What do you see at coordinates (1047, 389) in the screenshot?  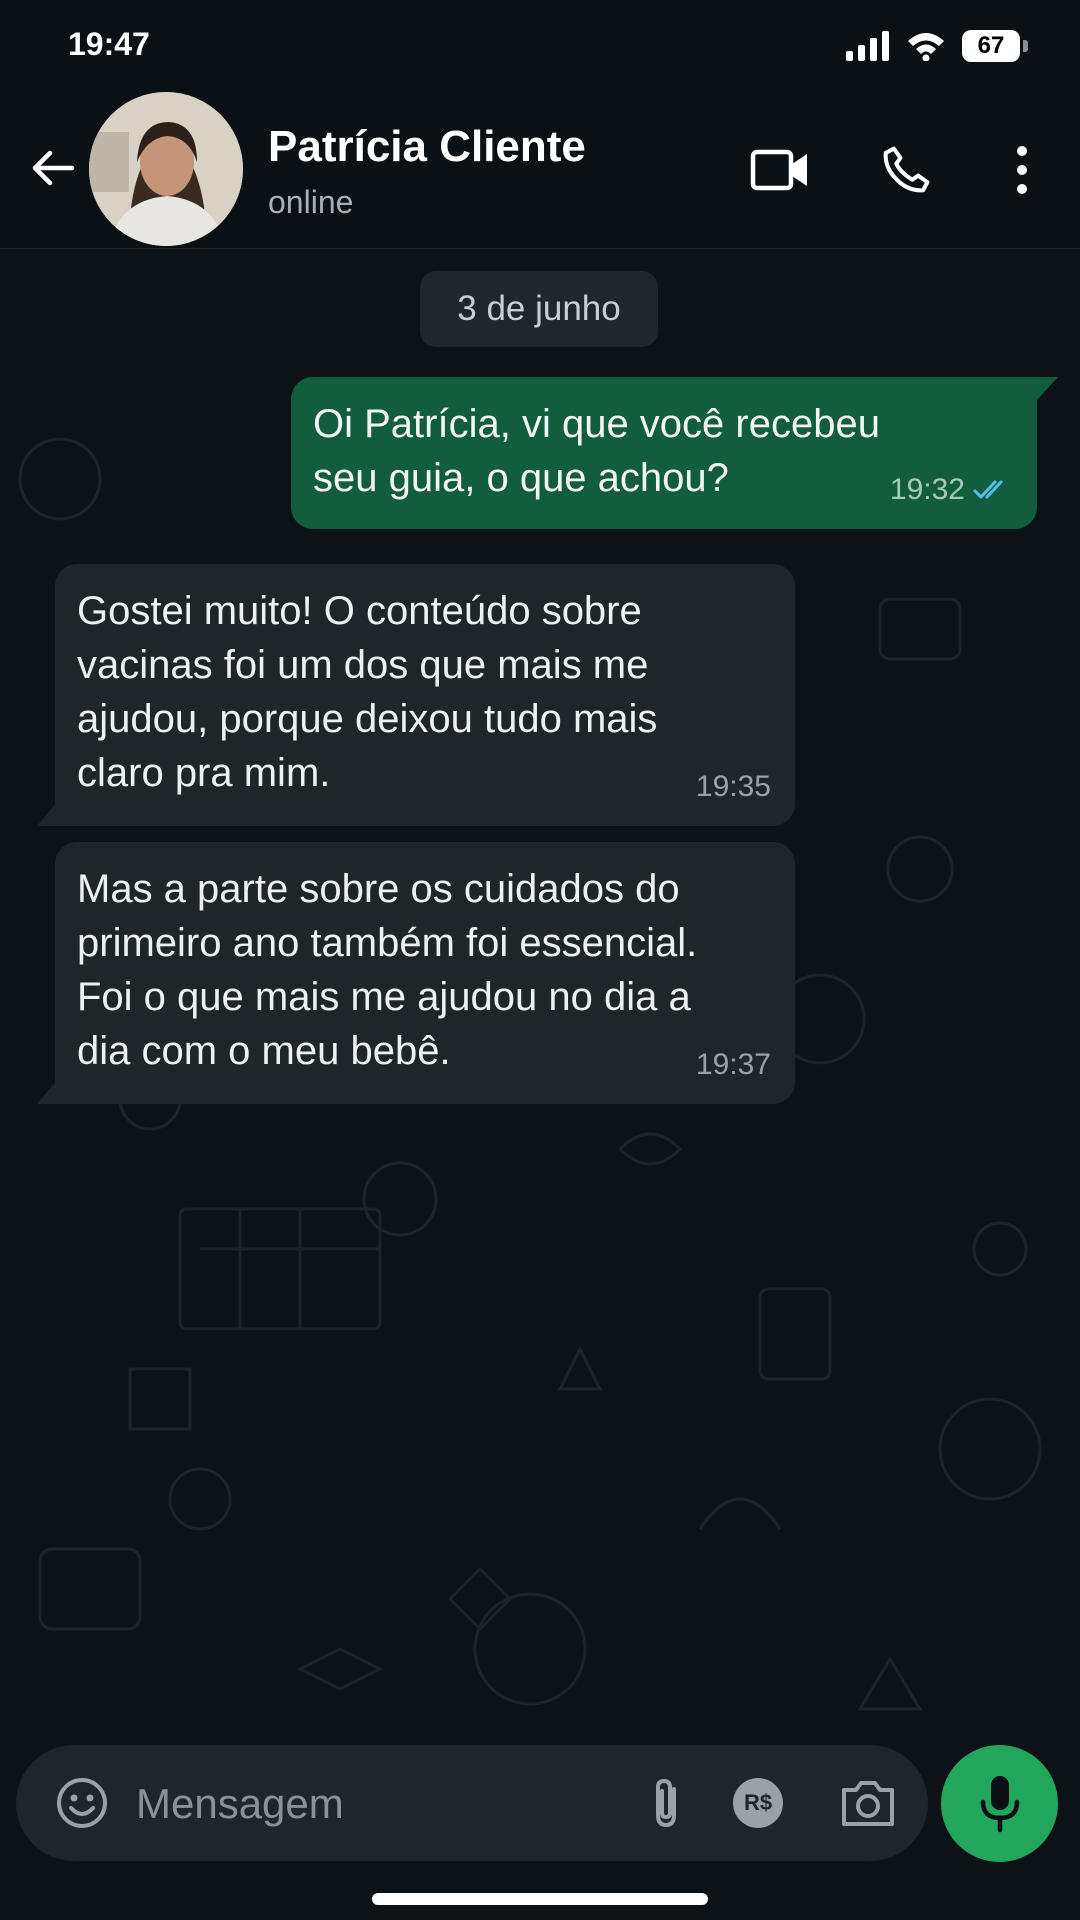 I see `outgoing-bubble-tail` at bounding box center [1047, 389].